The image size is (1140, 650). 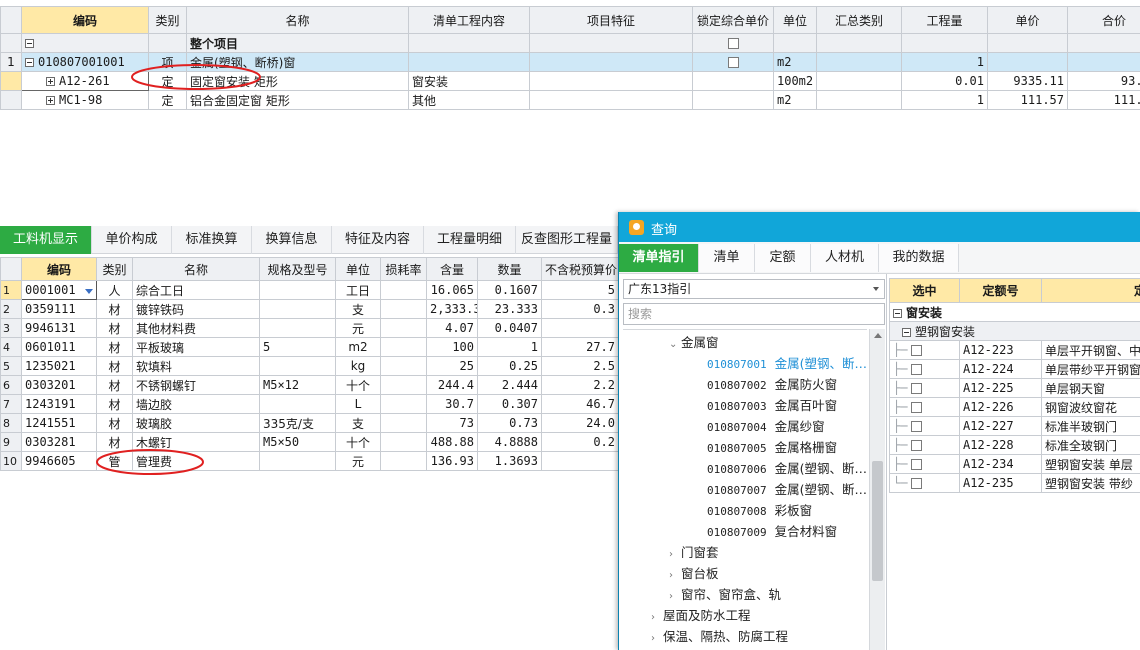 I want to click on tab-quantity-detail: 工程量明细, so click(x=470, y=240).